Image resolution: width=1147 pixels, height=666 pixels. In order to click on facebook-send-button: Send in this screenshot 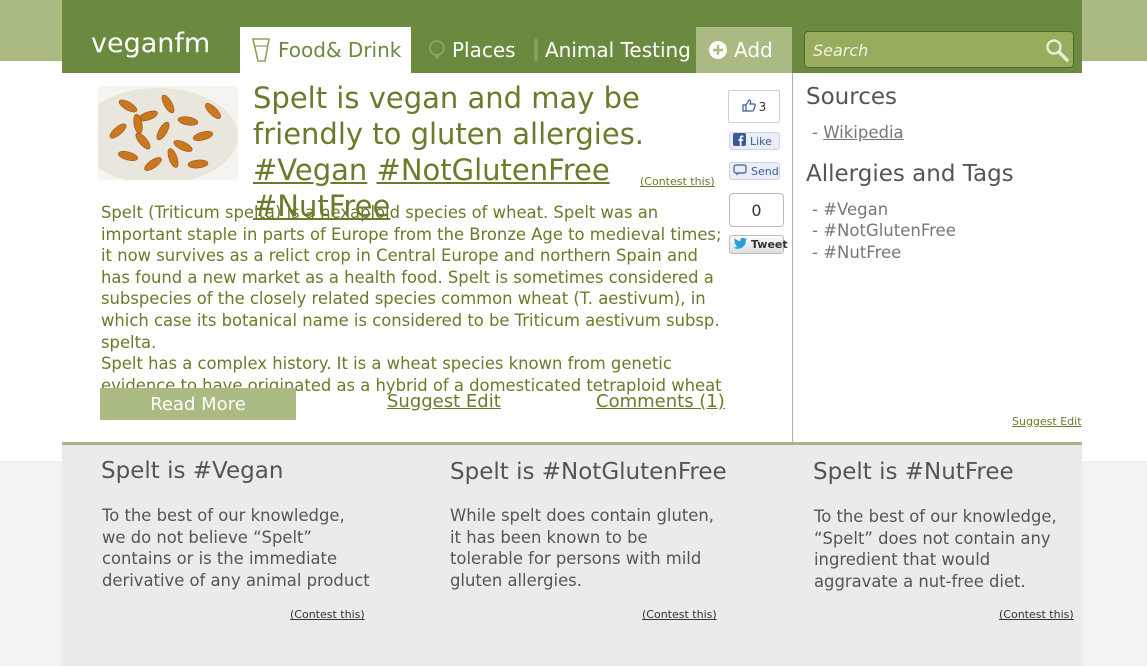, I will do `click(754, 171)`.